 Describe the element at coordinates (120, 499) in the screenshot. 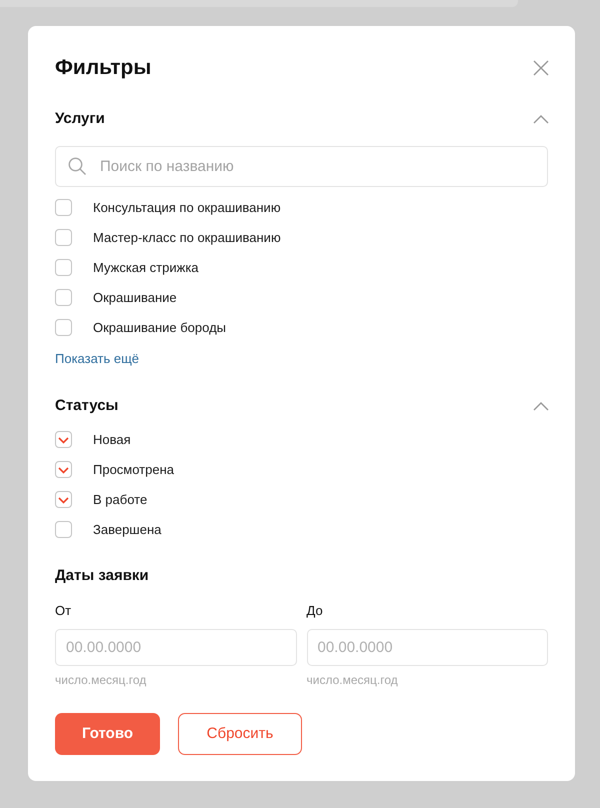

I see `checkbox-label: В работе` at that location.